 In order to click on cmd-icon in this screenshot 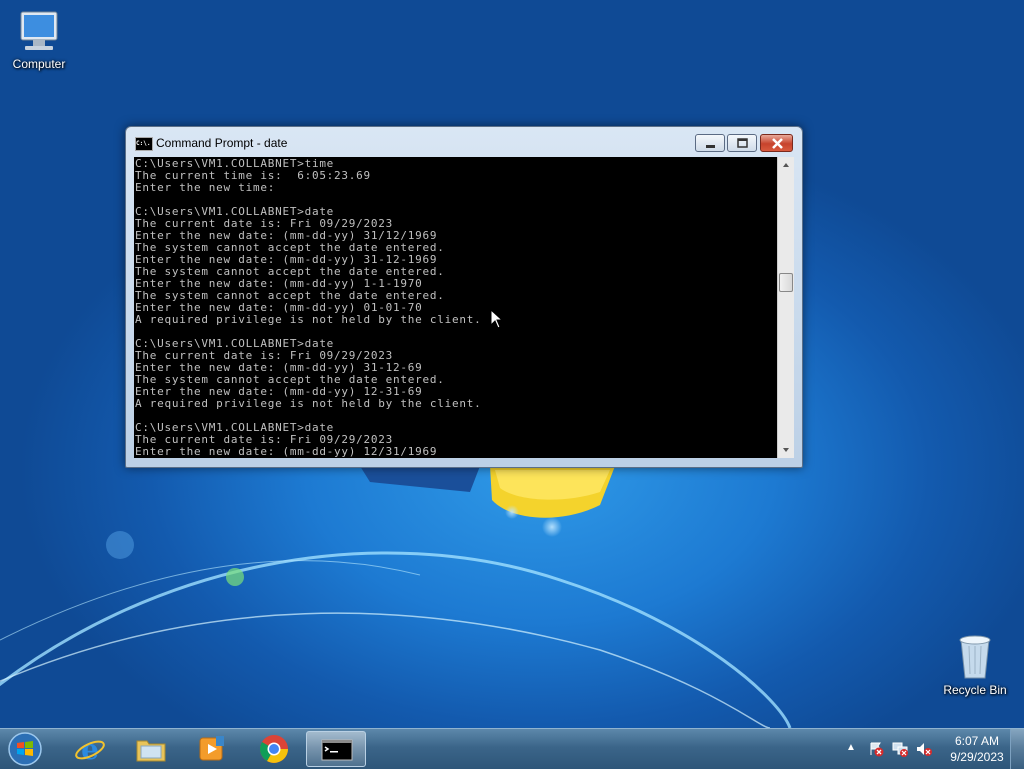, I will do `click(337, 750)`.